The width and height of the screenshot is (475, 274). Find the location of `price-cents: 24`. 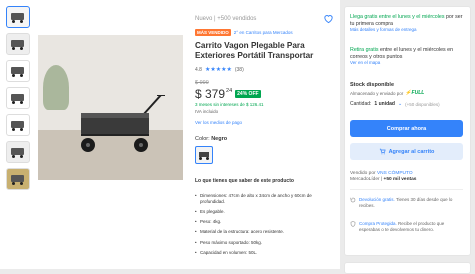

price-cents: 24 is located at coordinates (229, 91).